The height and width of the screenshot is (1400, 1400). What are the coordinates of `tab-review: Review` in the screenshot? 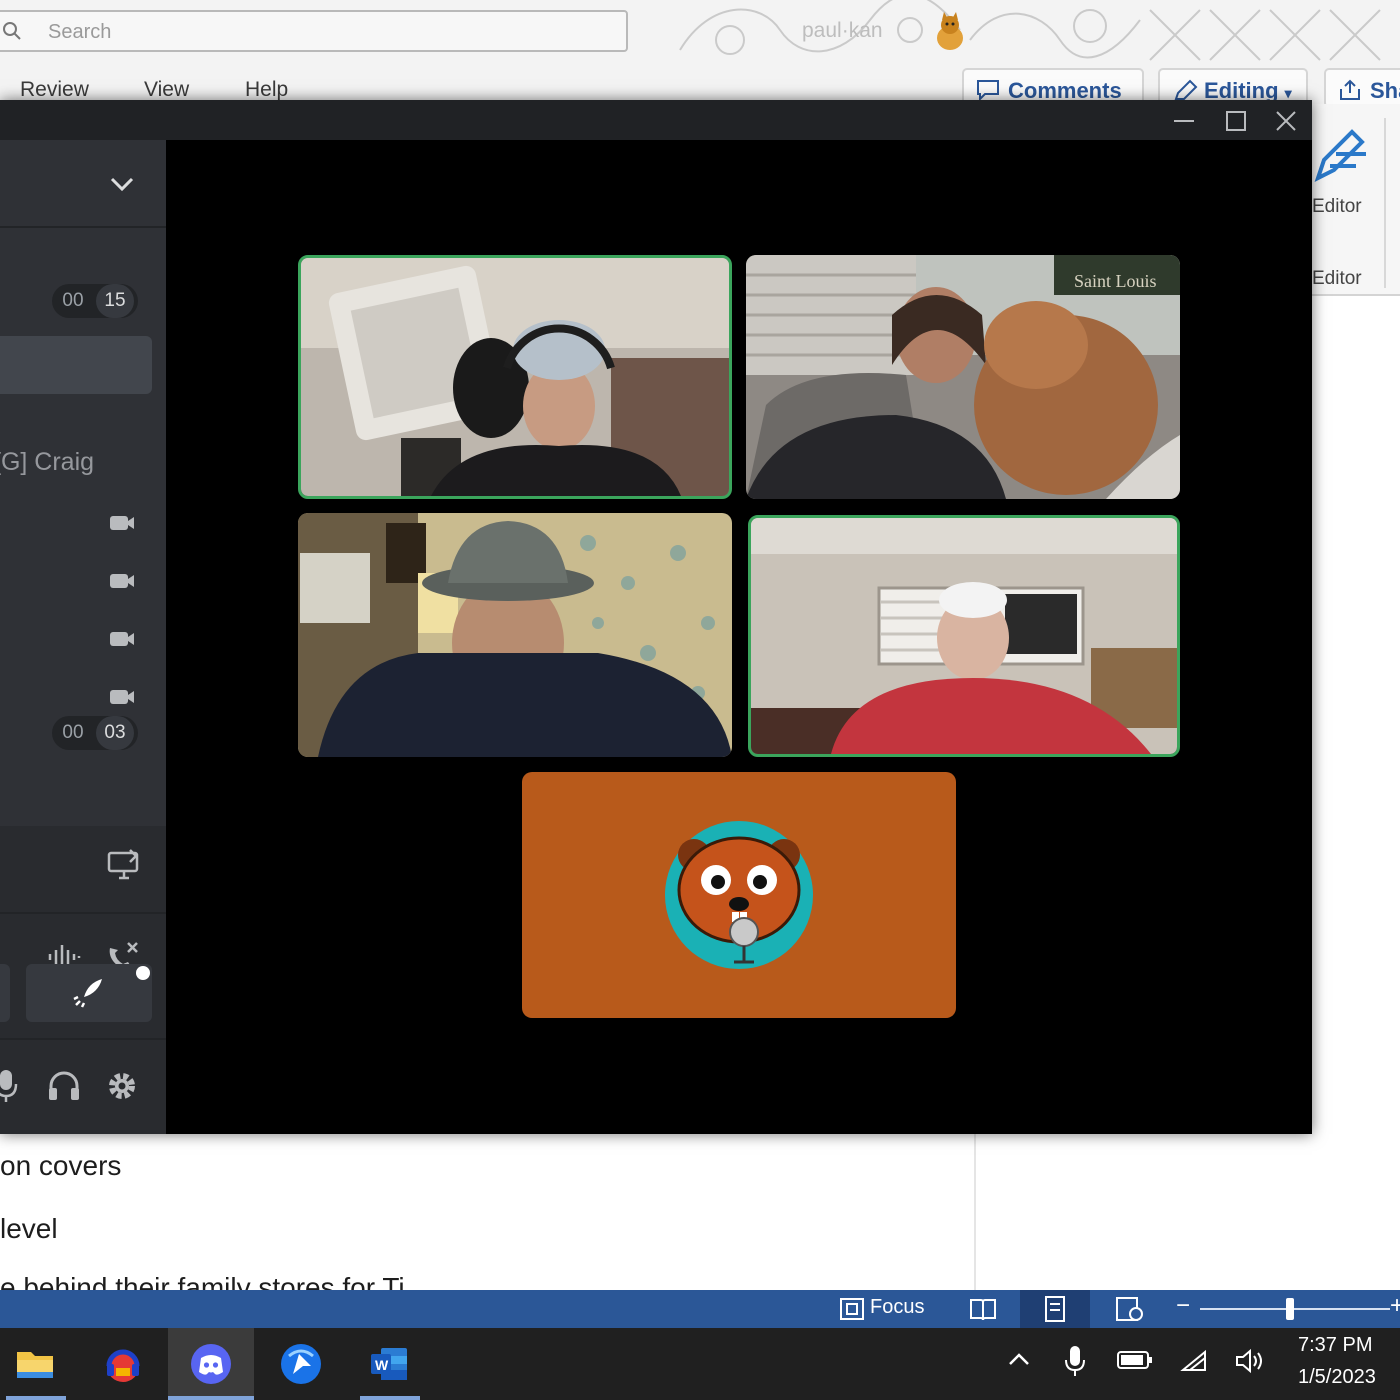 It's located at (54, 90).